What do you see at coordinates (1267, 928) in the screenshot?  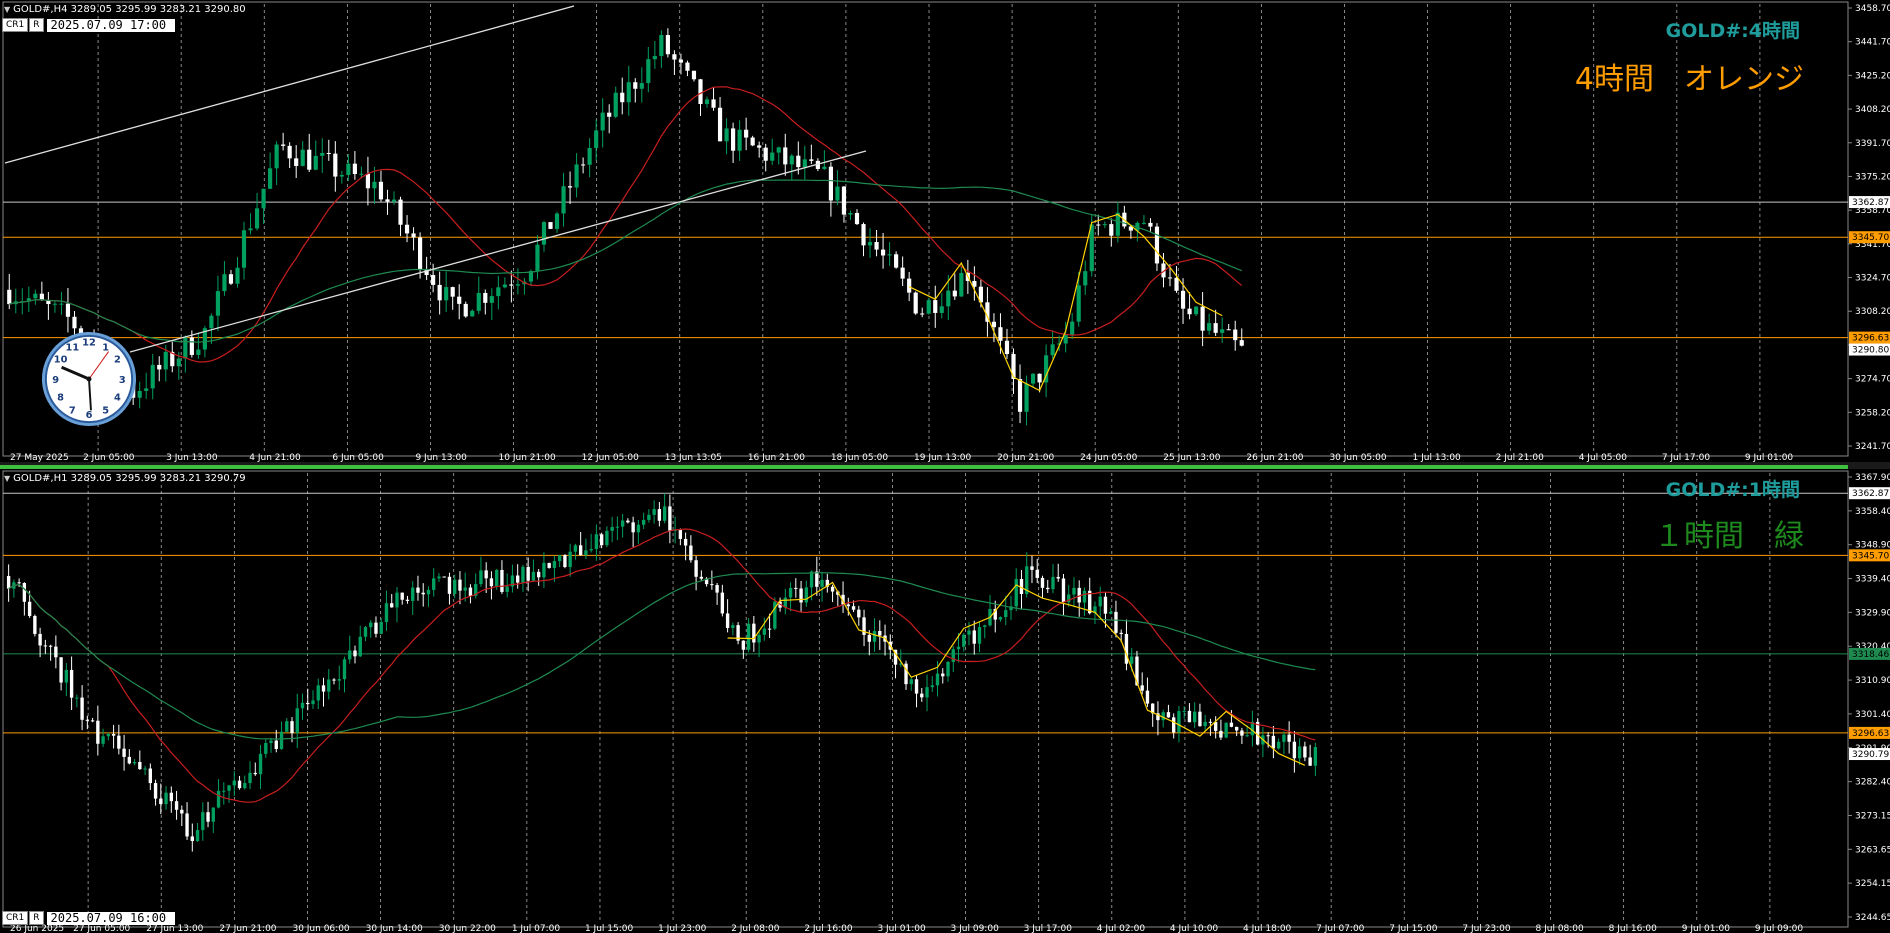 I see `time-tick-label: 4 Jul 18:00` at bounding box center [1267, 928].